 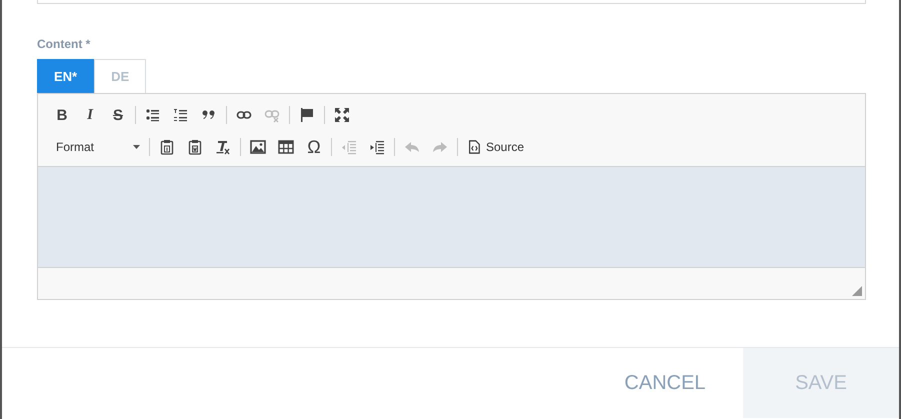 I want to click on resize-grip-icon, so click(x=857, y=291).